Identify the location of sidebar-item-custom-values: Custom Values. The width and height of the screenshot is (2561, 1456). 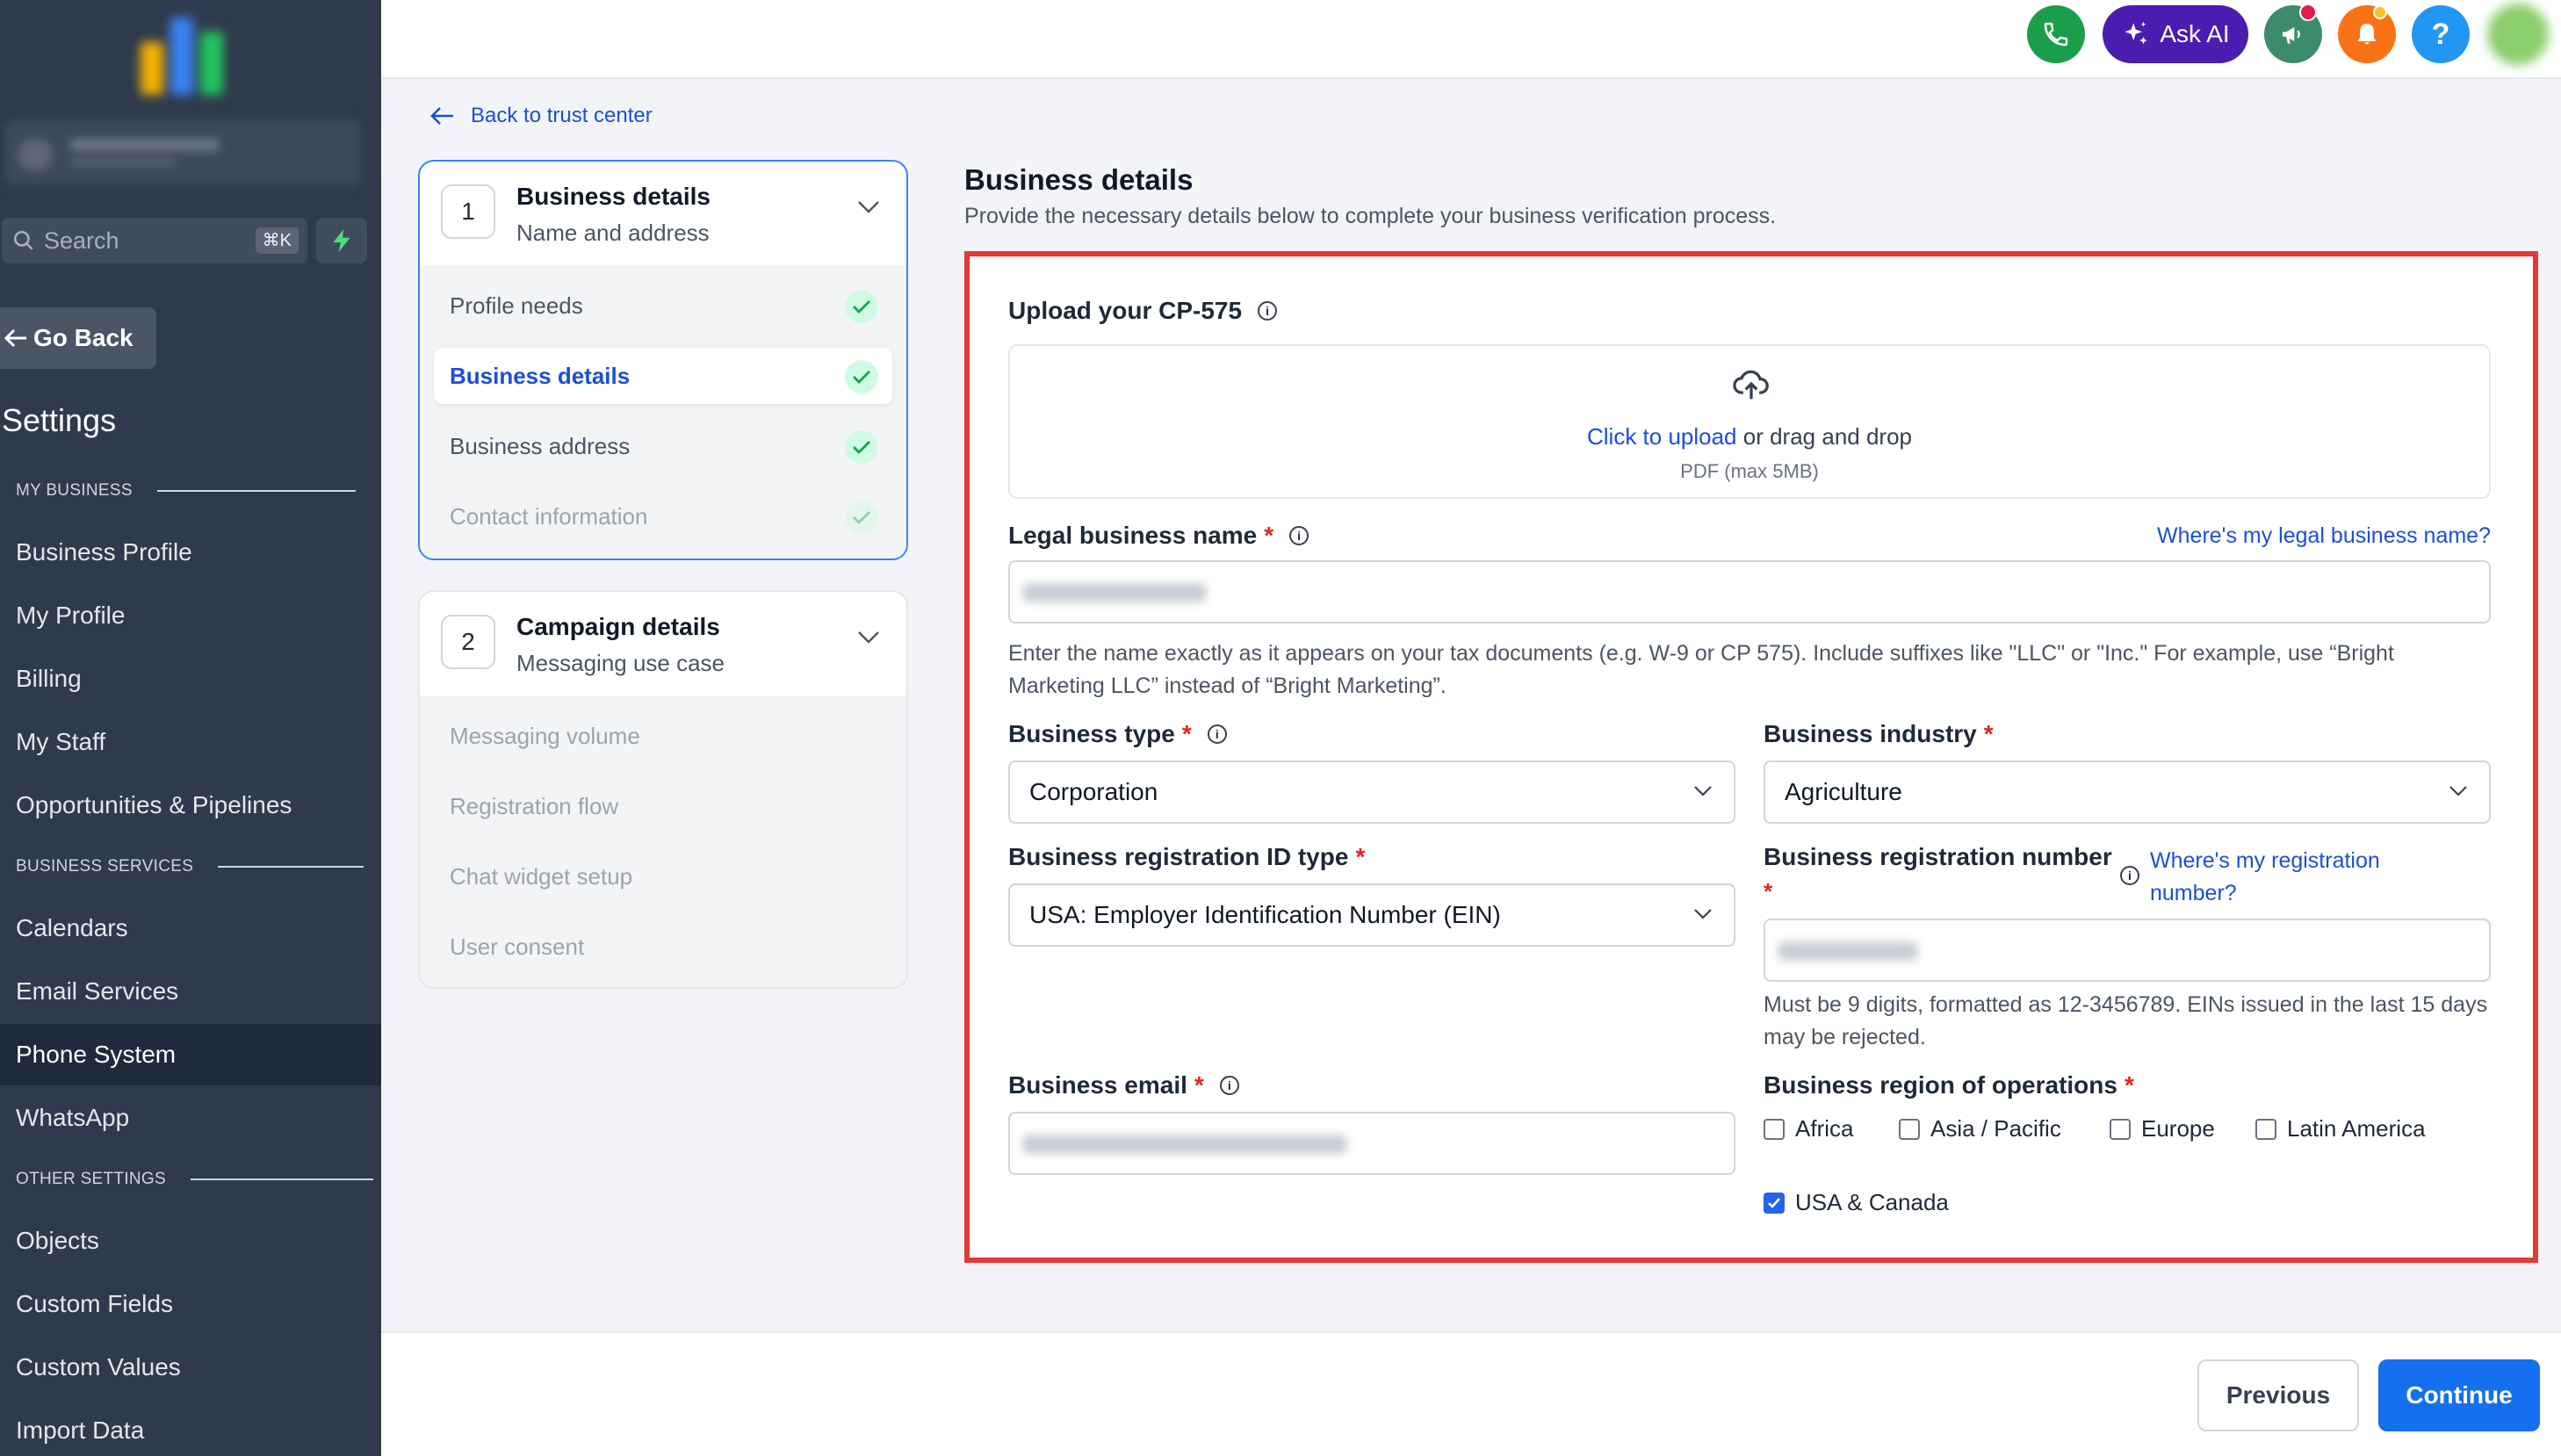
(190, 1367).